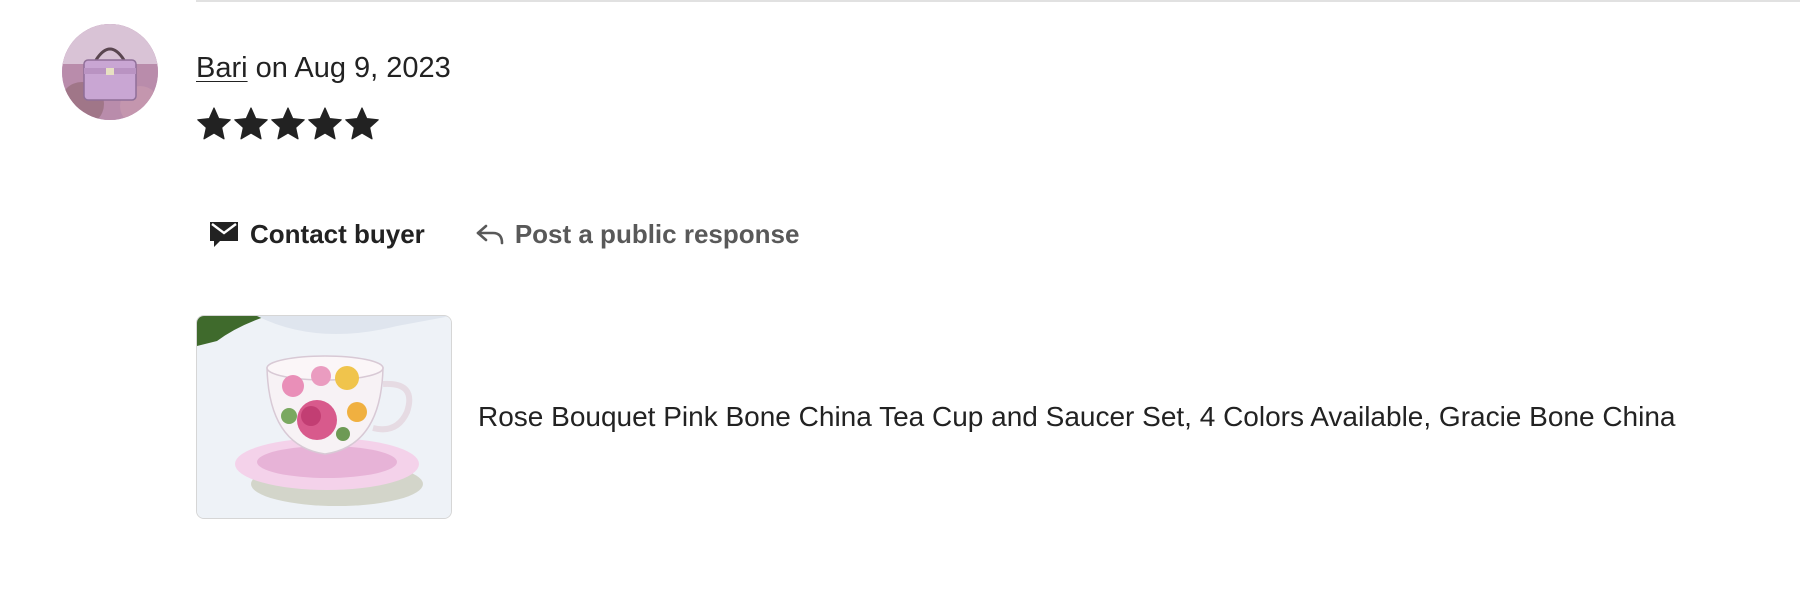  I want to click on contact-buyer-button: Contact buyer, so click(316, 234).